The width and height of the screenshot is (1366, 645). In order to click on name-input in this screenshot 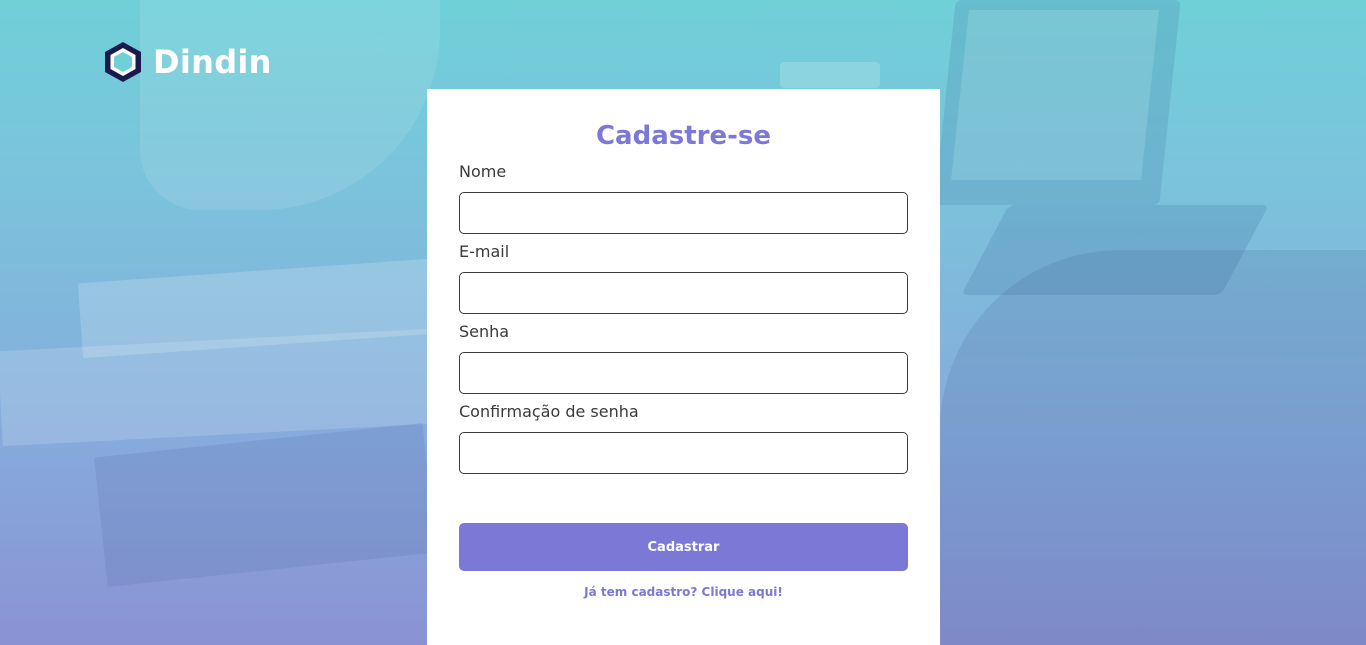, I will do `click(683, 213)`.